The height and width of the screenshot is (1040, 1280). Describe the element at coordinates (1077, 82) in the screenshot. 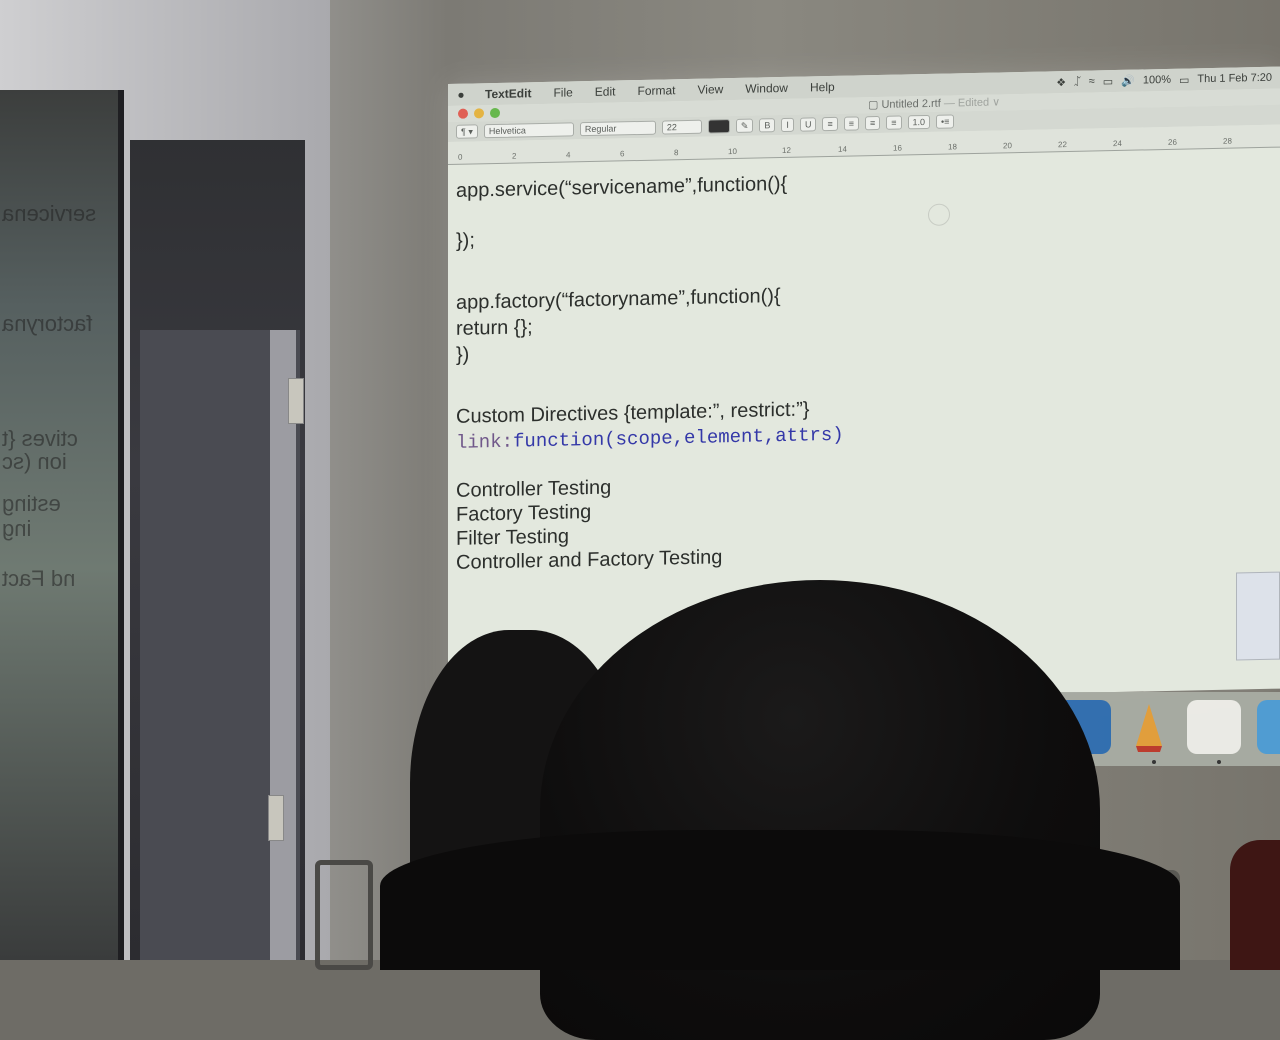

I see `bluetooth-icon: ᛢ` at that location.